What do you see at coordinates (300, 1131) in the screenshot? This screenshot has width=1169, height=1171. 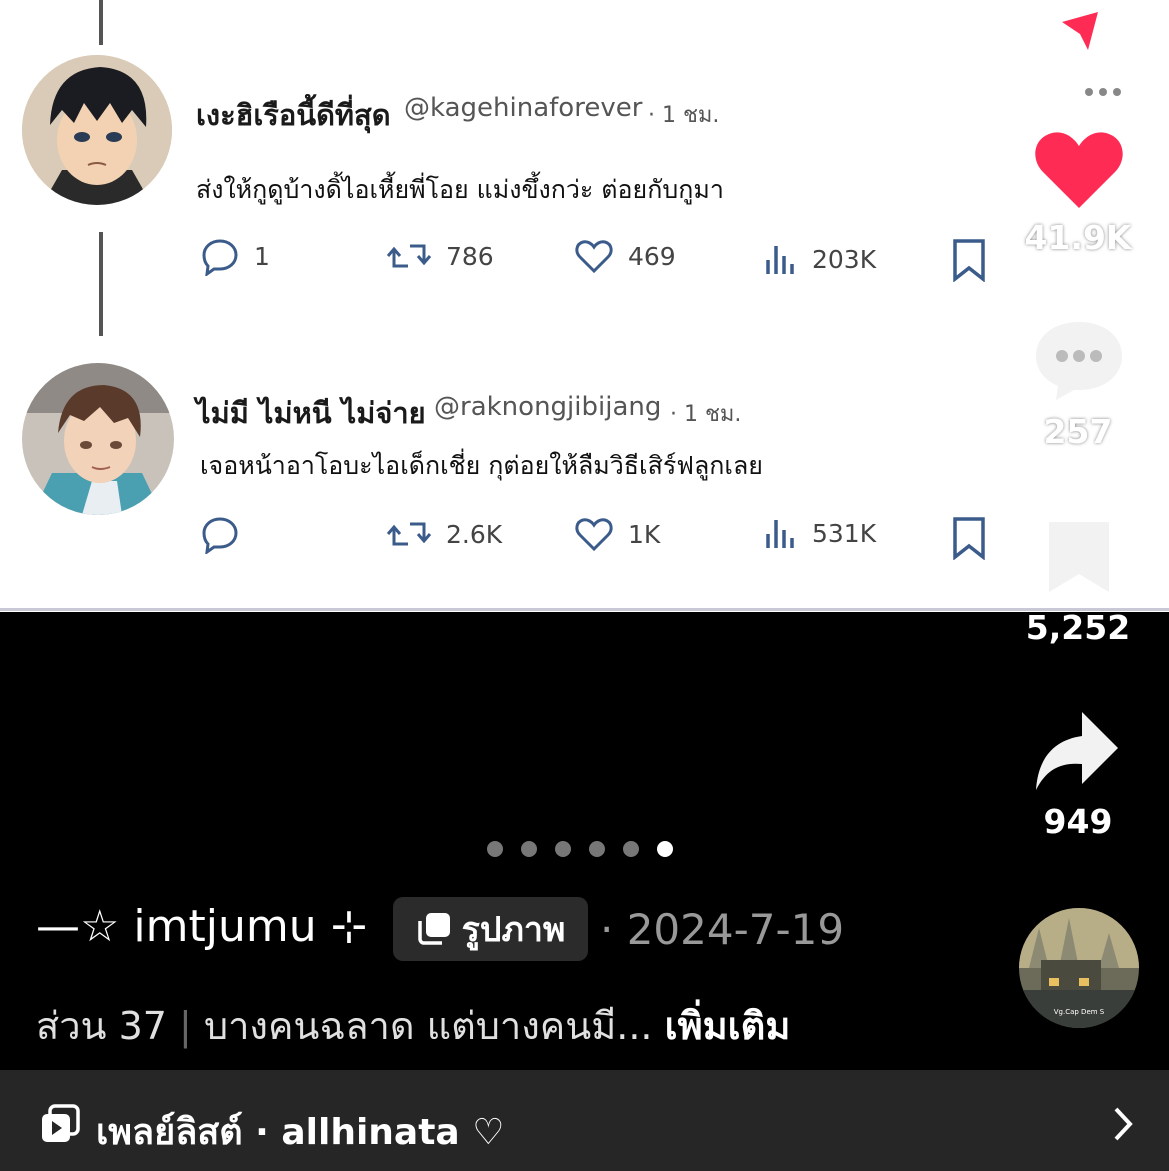 I see `playlist-label: เพลย์ลิสต์ · allhinata ♡` at bounding box center [300, 1131].